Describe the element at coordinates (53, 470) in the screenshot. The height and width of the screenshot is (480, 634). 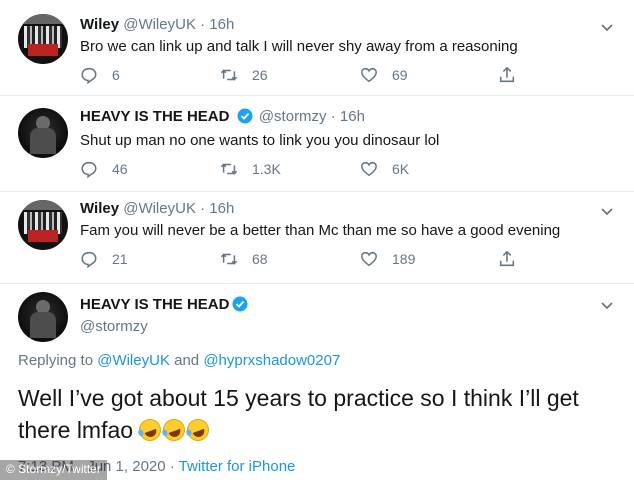
I see `image-credit: © Stormzy/Twitter` at that location.